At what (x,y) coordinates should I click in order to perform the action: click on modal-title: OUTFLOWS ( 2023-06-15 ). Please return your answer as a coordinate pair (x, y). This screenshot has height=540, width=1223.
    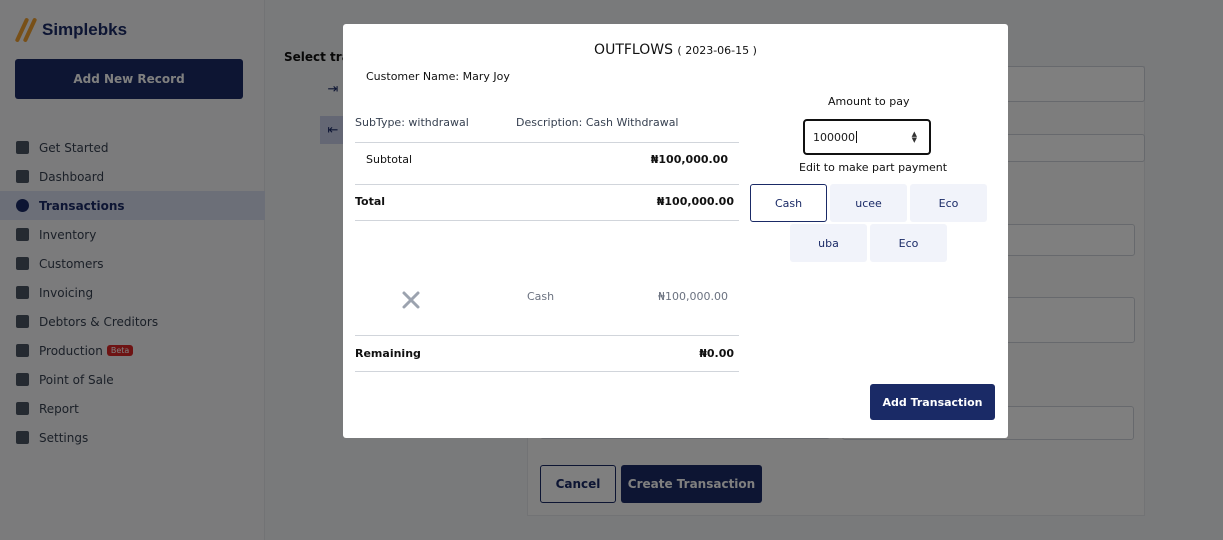
    Looking at the image, I should click on (675, 50).